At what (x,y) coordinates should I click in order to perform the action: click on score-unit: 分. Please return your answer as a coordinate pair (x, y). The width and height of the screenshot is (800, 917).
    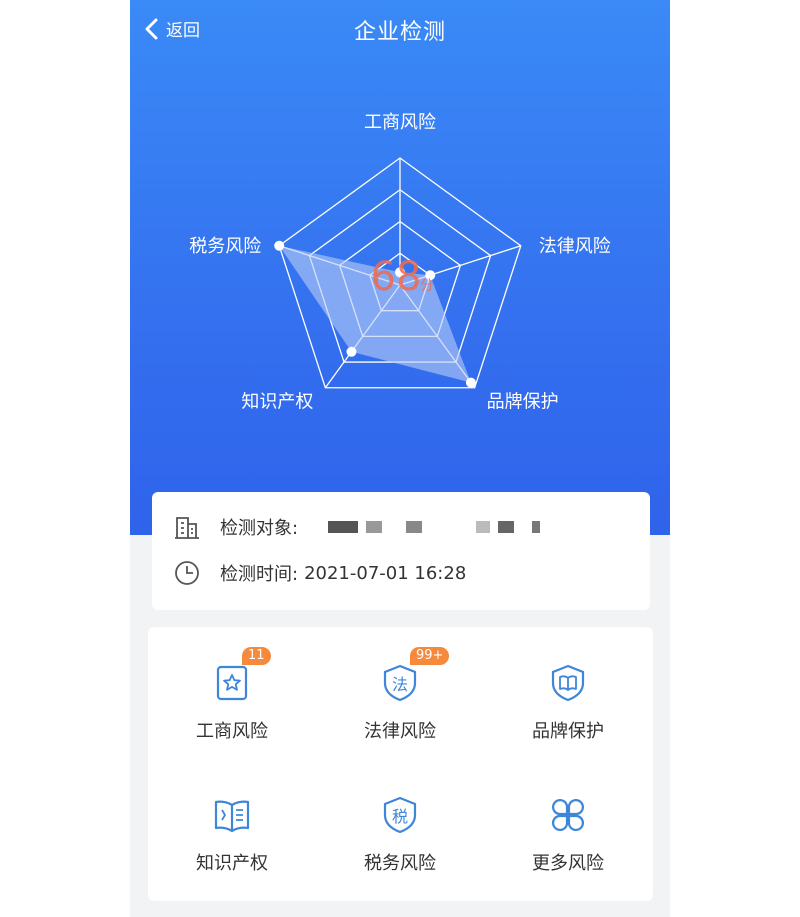
    Looking at the image, I should click on (427, 286).